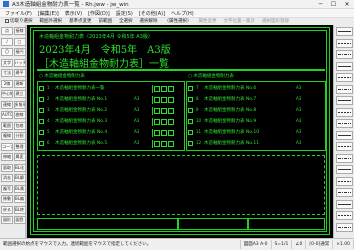  Describe the element at coordinates (178, 21) in the screenshot. I see `attribute-select-button: 〈属性選択〉` at that location.